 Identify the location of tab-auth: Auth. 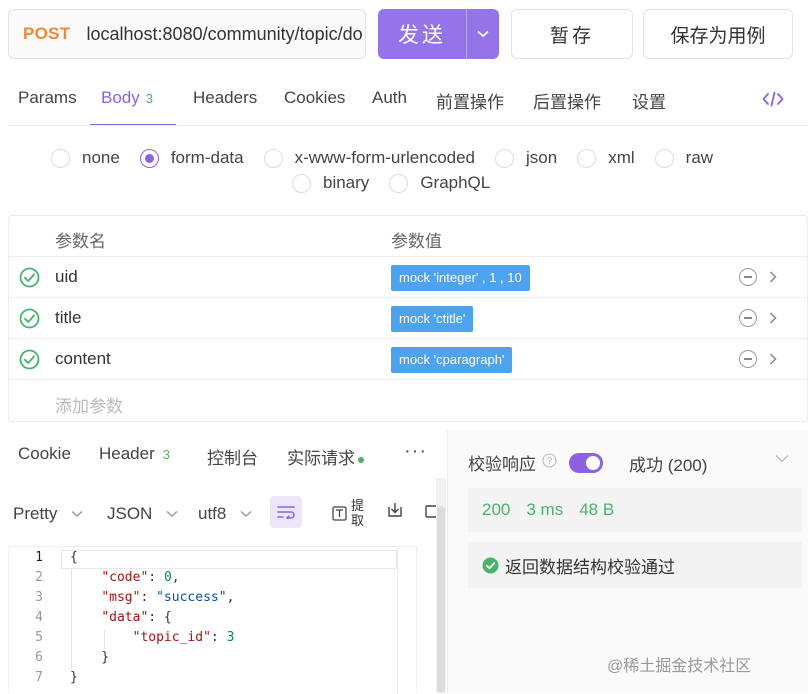
(389, 98).